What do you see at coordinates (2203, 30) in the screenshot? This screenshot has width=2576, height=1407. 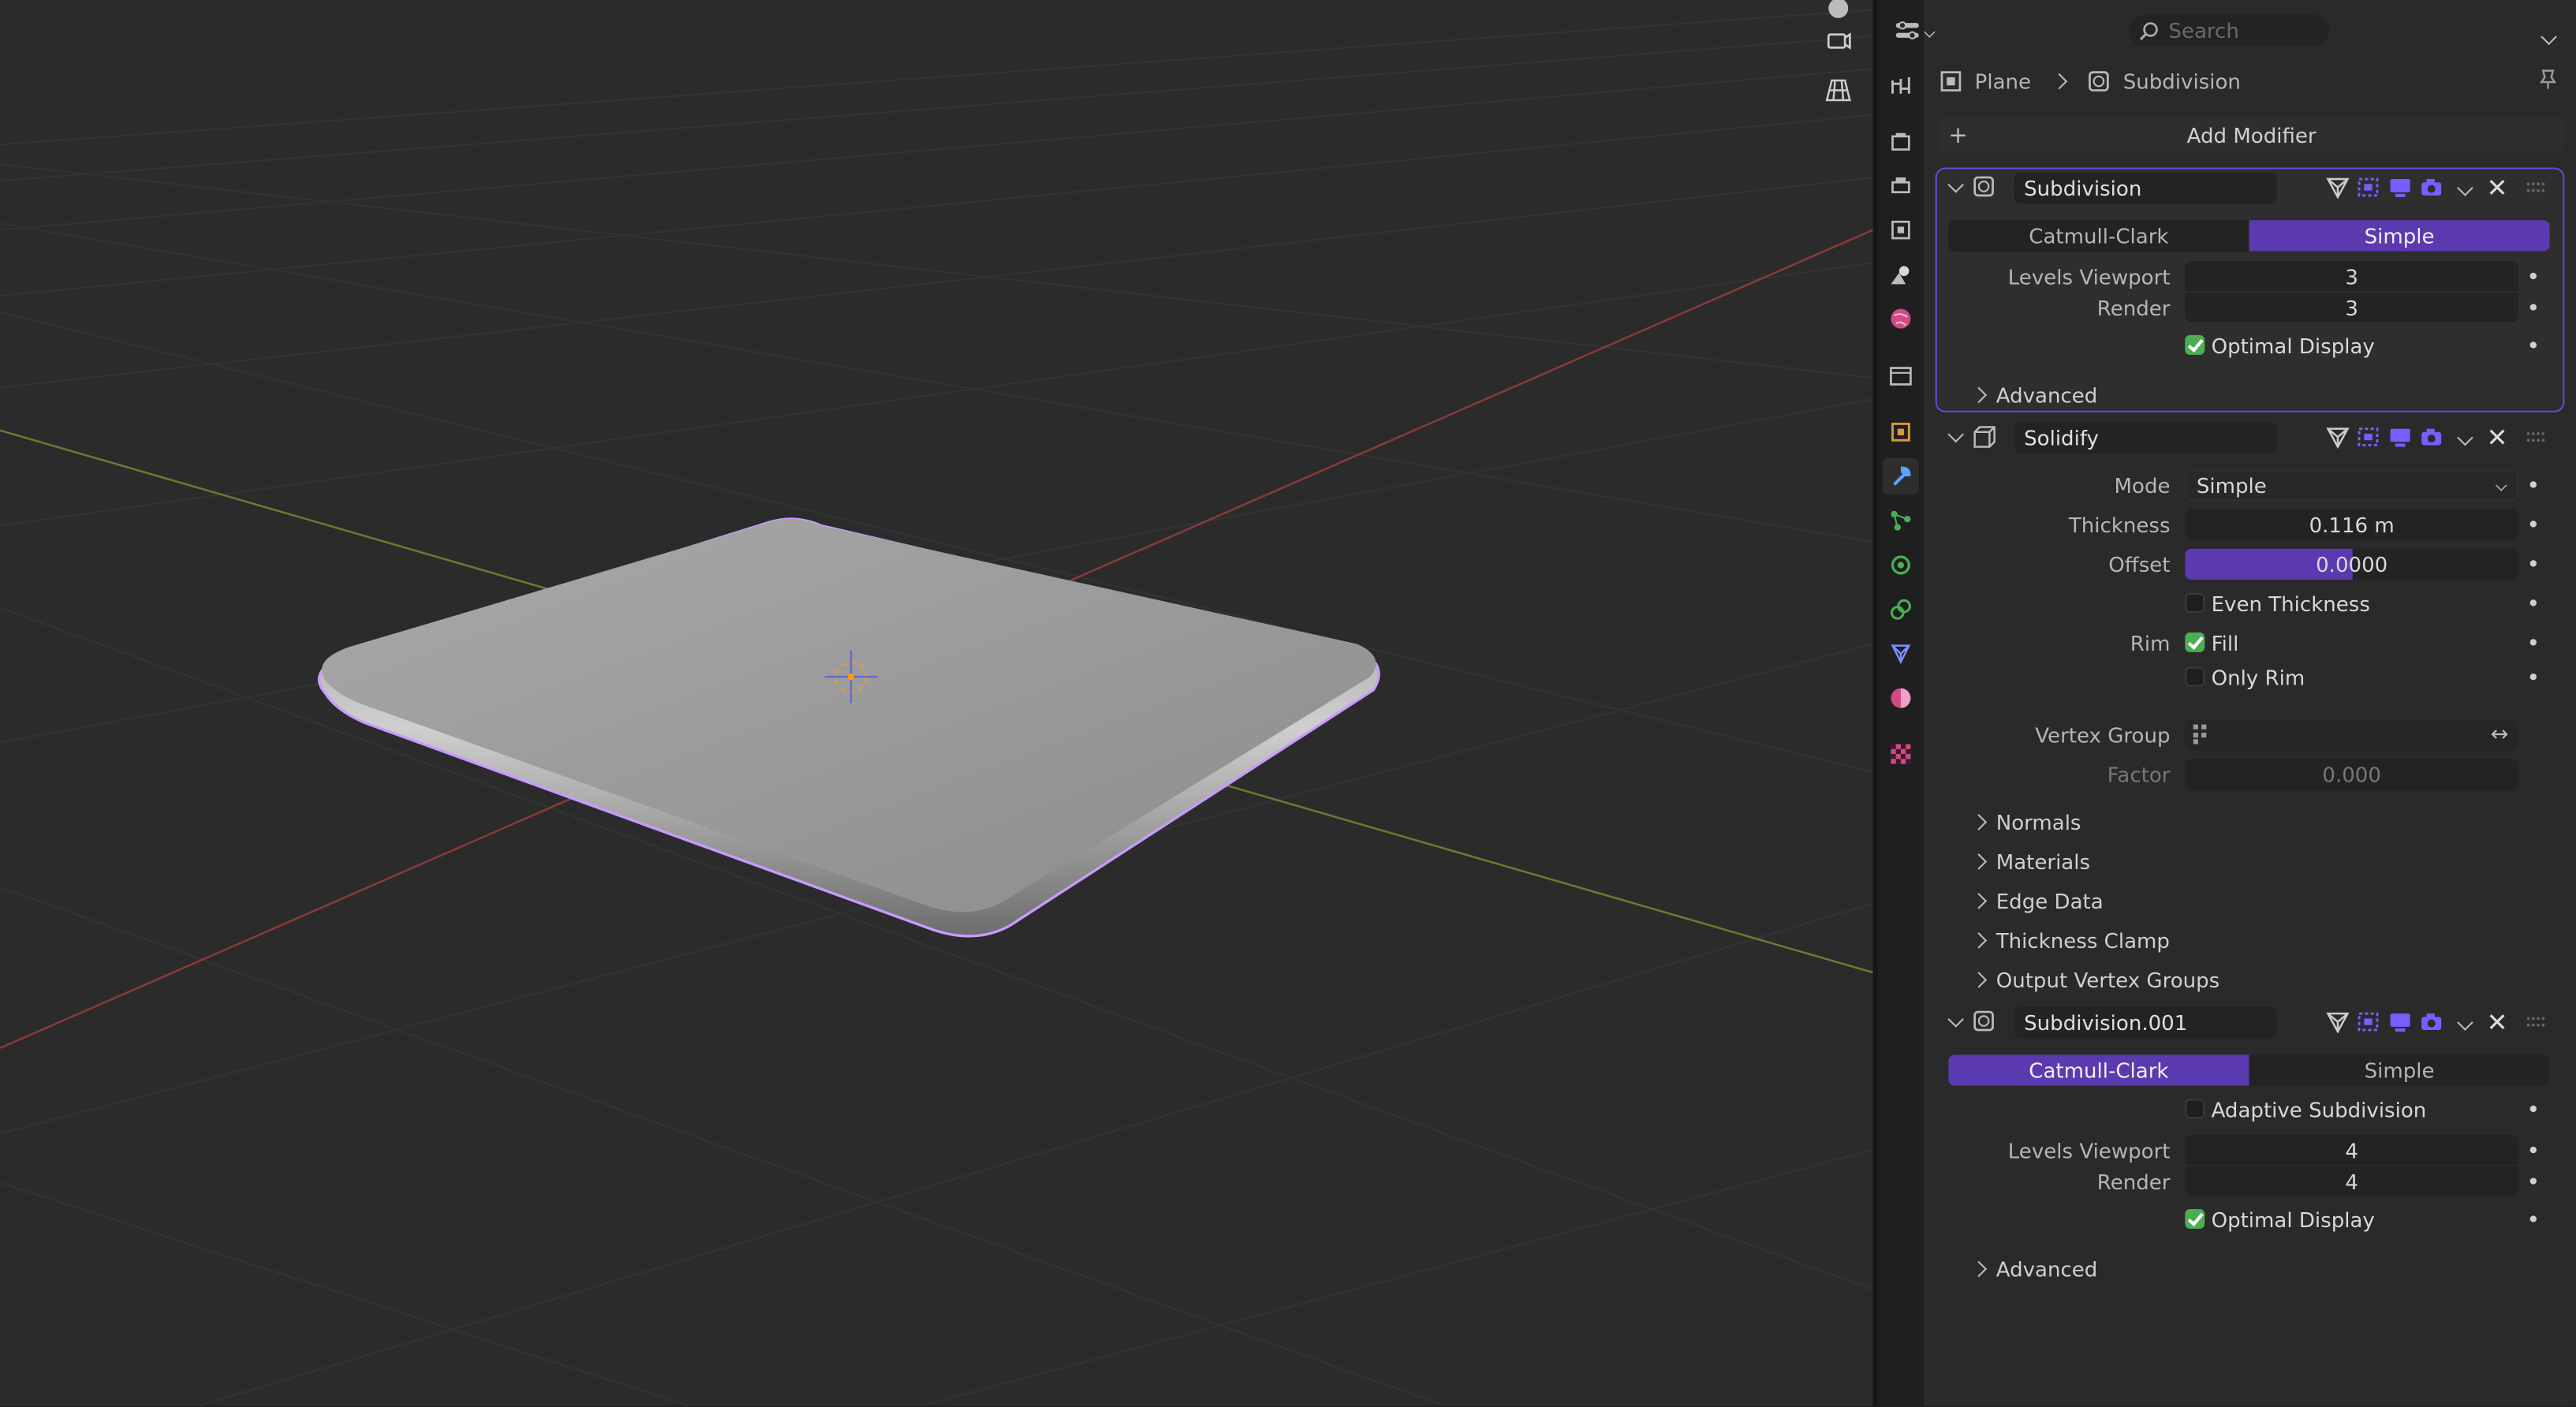 I see `search-placeholder: Search` at bounding box center [2203, 30].